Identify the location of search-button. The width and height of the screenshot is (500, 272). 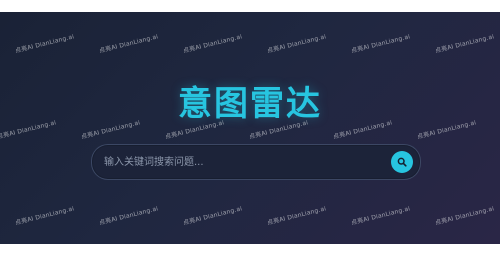
(402, 162).